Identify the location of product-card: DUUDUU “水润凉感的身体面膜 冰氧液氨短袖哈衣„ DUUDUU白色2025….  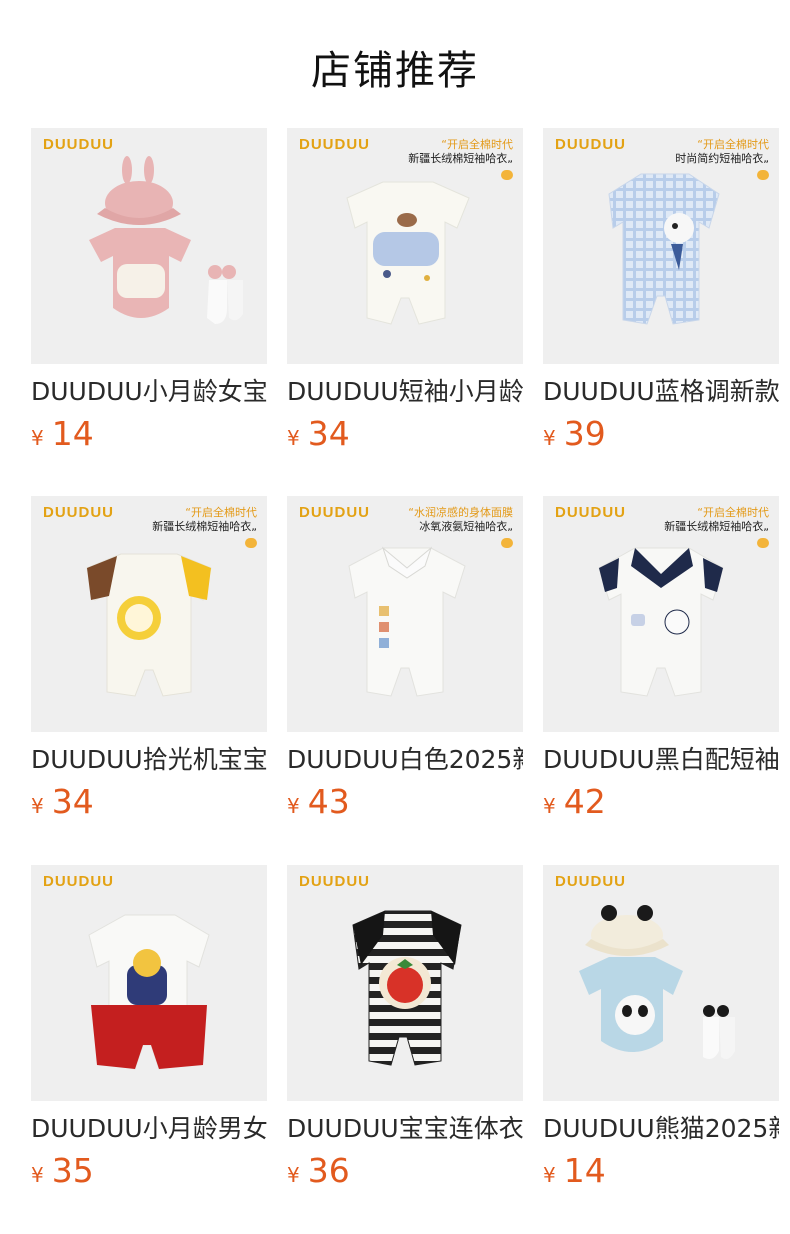
(405, 659).